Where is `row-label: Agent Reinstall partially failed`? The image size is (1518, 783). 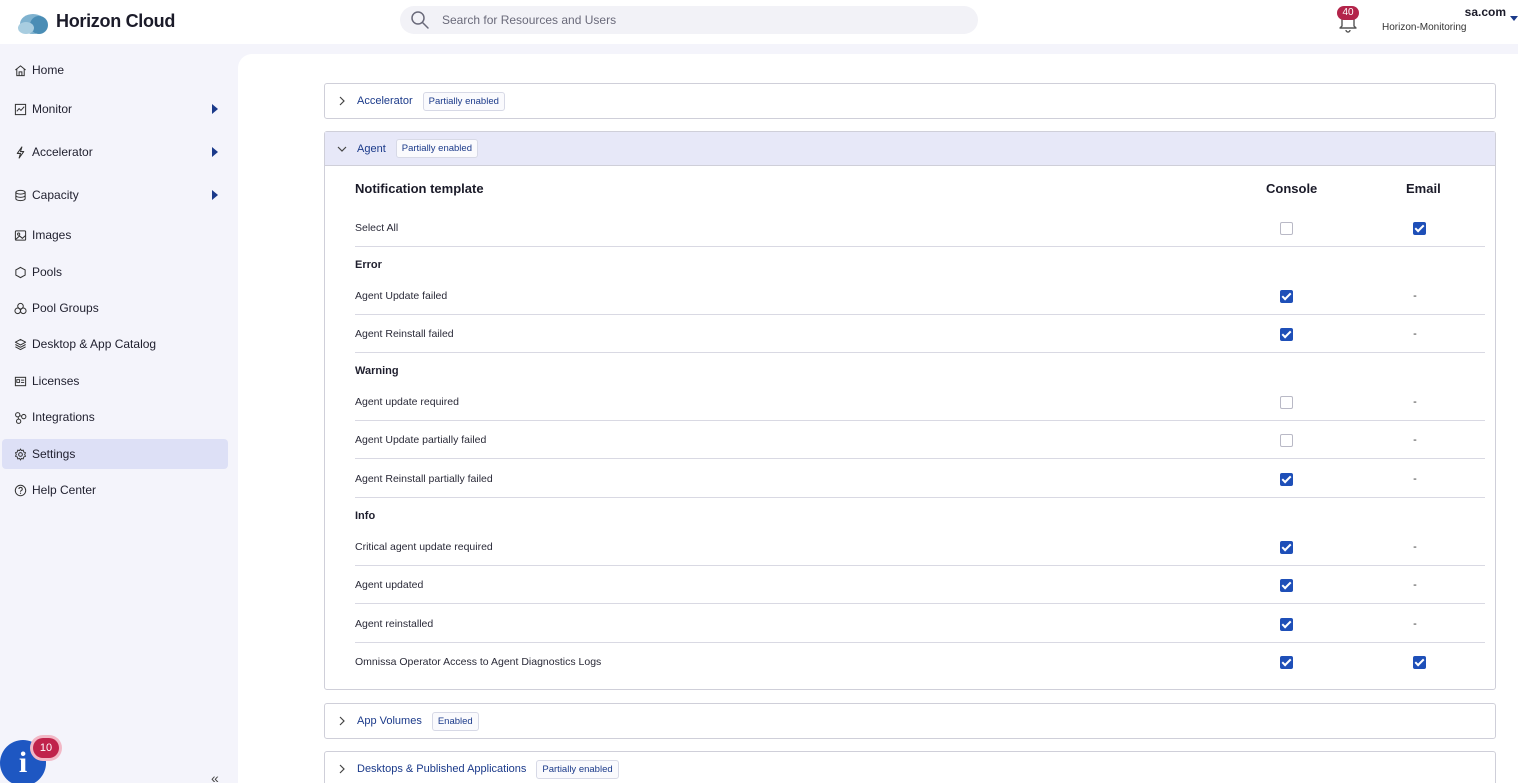 row-label: Agent Reinstall partially failed is located at coordinates (424, 478).